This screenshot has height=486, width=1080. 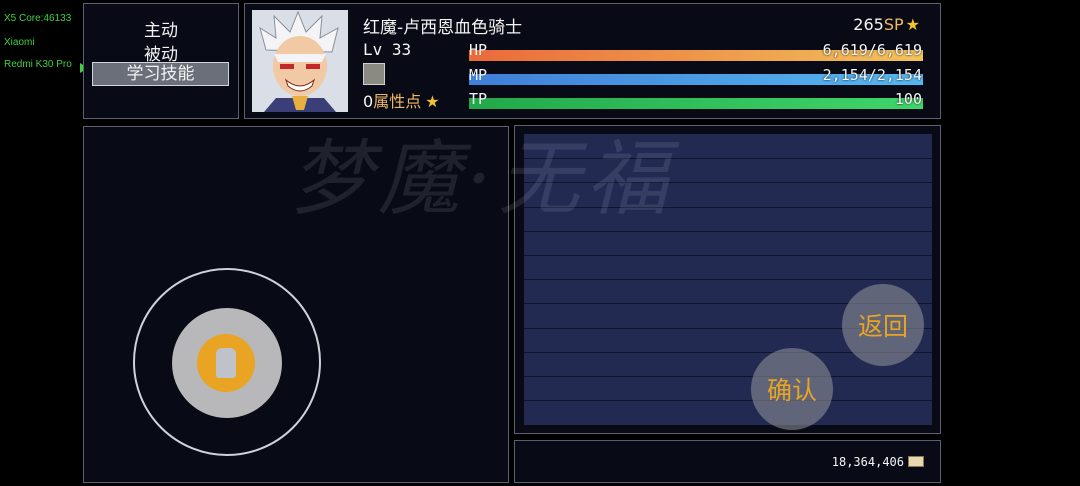 What do you see at coordinates (19, 42) in the screenshot?
I see `debug-vendor-text: Xiaomi` at bounding box center [19, 42].